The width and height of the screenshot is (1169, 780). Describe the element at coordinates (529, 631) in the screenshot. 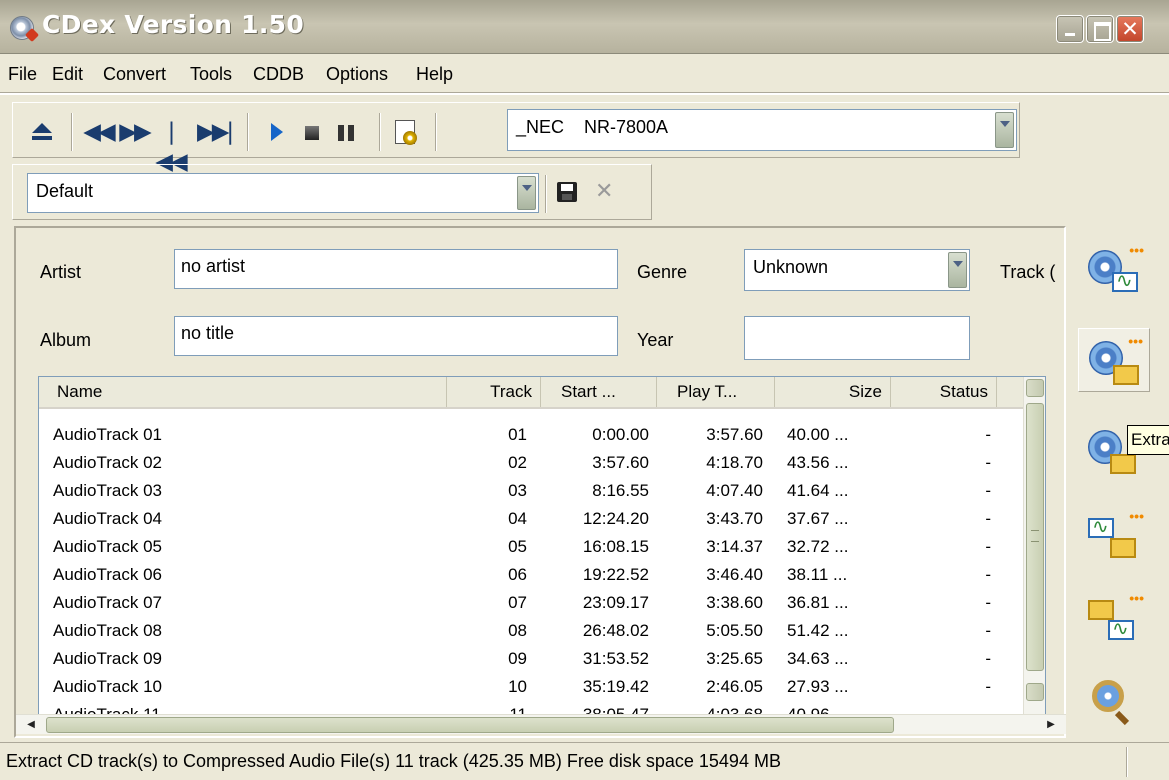

I see `table-row: AudioTrack 08 08 26:48.02 5:05.50 51.42 ... -` at that location.